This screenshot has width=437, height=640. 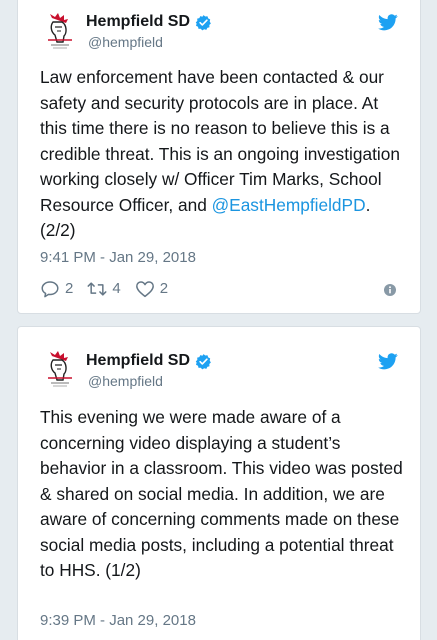 I want to click on retweet-icon, so click(x=97, y=289).